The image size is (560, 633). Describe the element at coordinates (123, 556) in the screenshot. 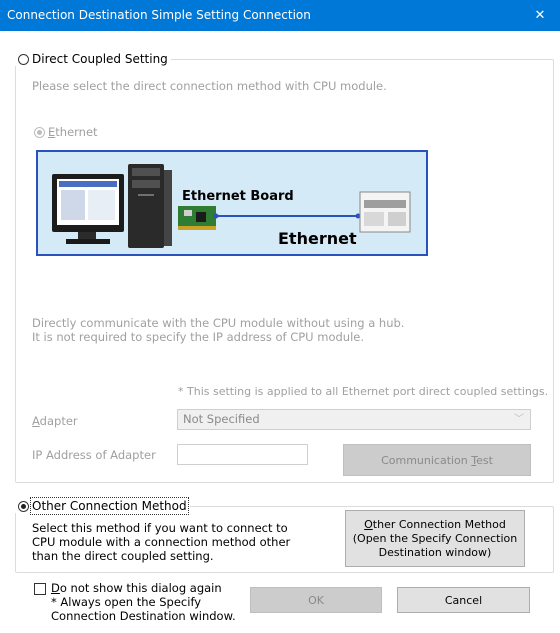

I see `other-description-line3: than the direct coupled setting.` at that location.